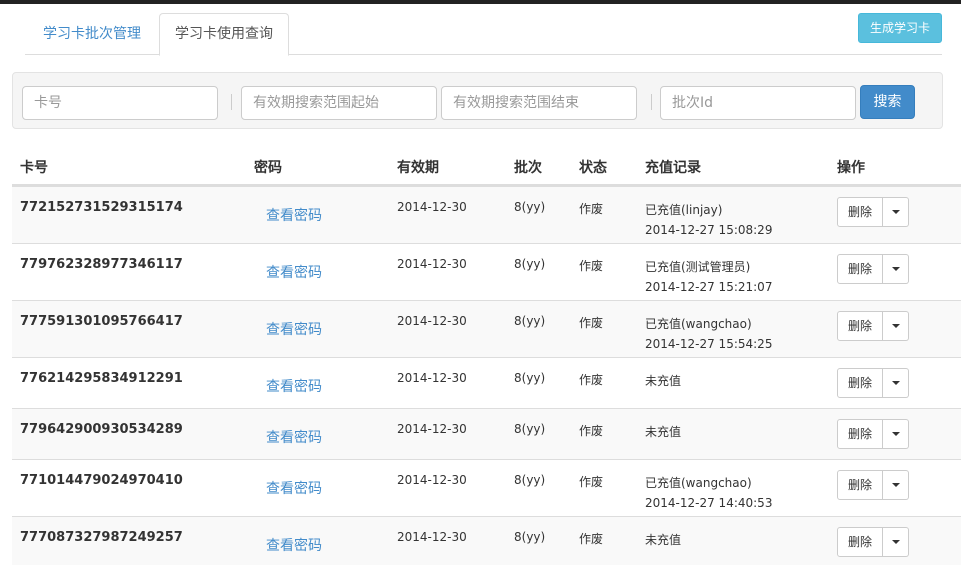  What do you see at coordinates (101, 264) in the screenshot?
I see `card-number: 779762328977346117` at bounding box center [101, 264].